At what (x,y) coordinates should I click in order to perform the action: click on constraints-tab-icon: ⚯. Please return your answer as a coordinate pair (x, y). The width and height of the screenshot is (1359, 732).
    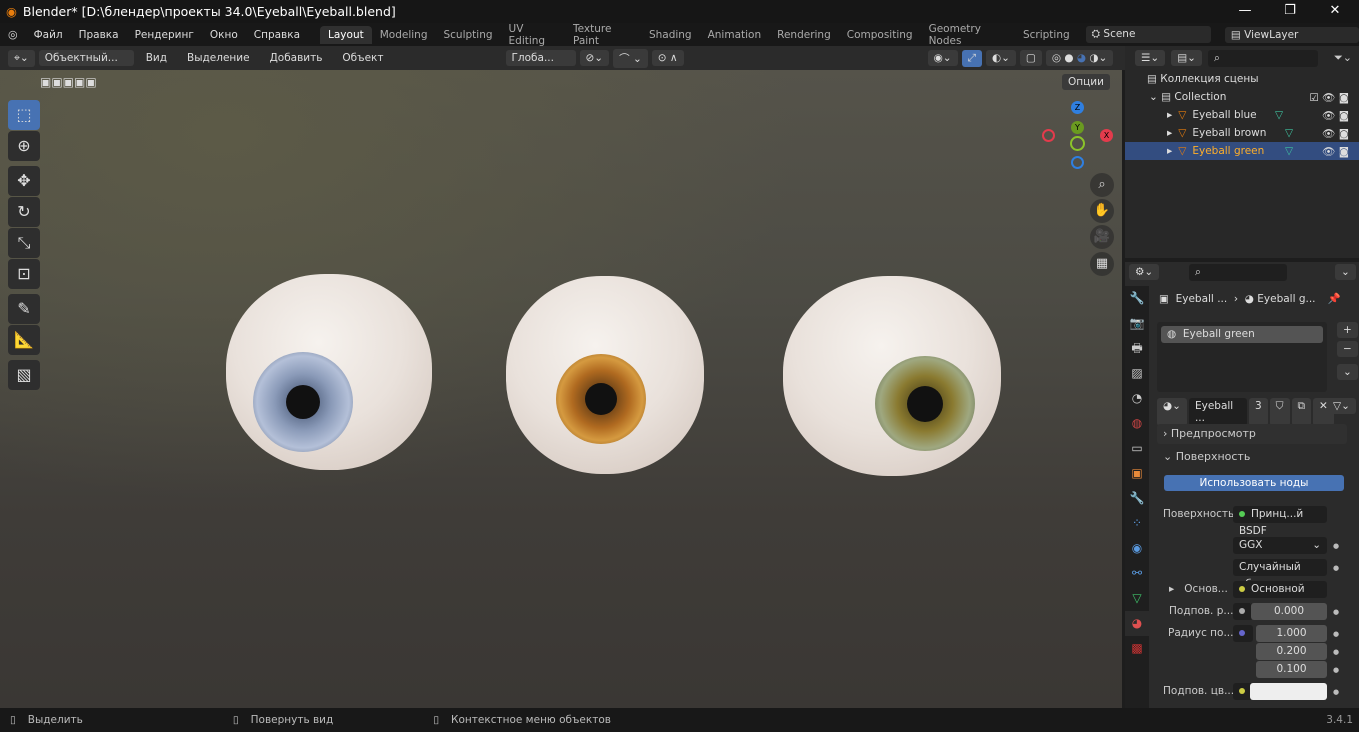
    Looking at the image, I should click on (1137, 573).